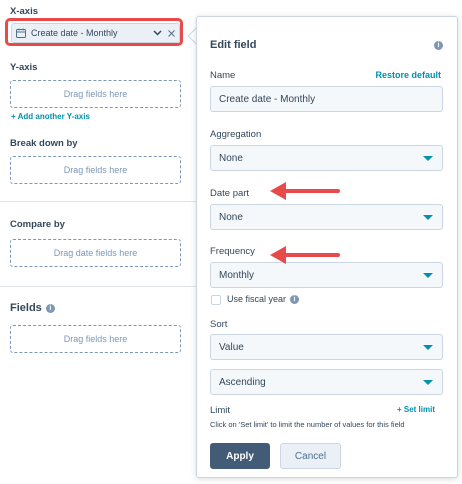 This screenshot has height=484, width=462. I want to click on fiscal-year-label: Use fiscal year, so click(257, 299).